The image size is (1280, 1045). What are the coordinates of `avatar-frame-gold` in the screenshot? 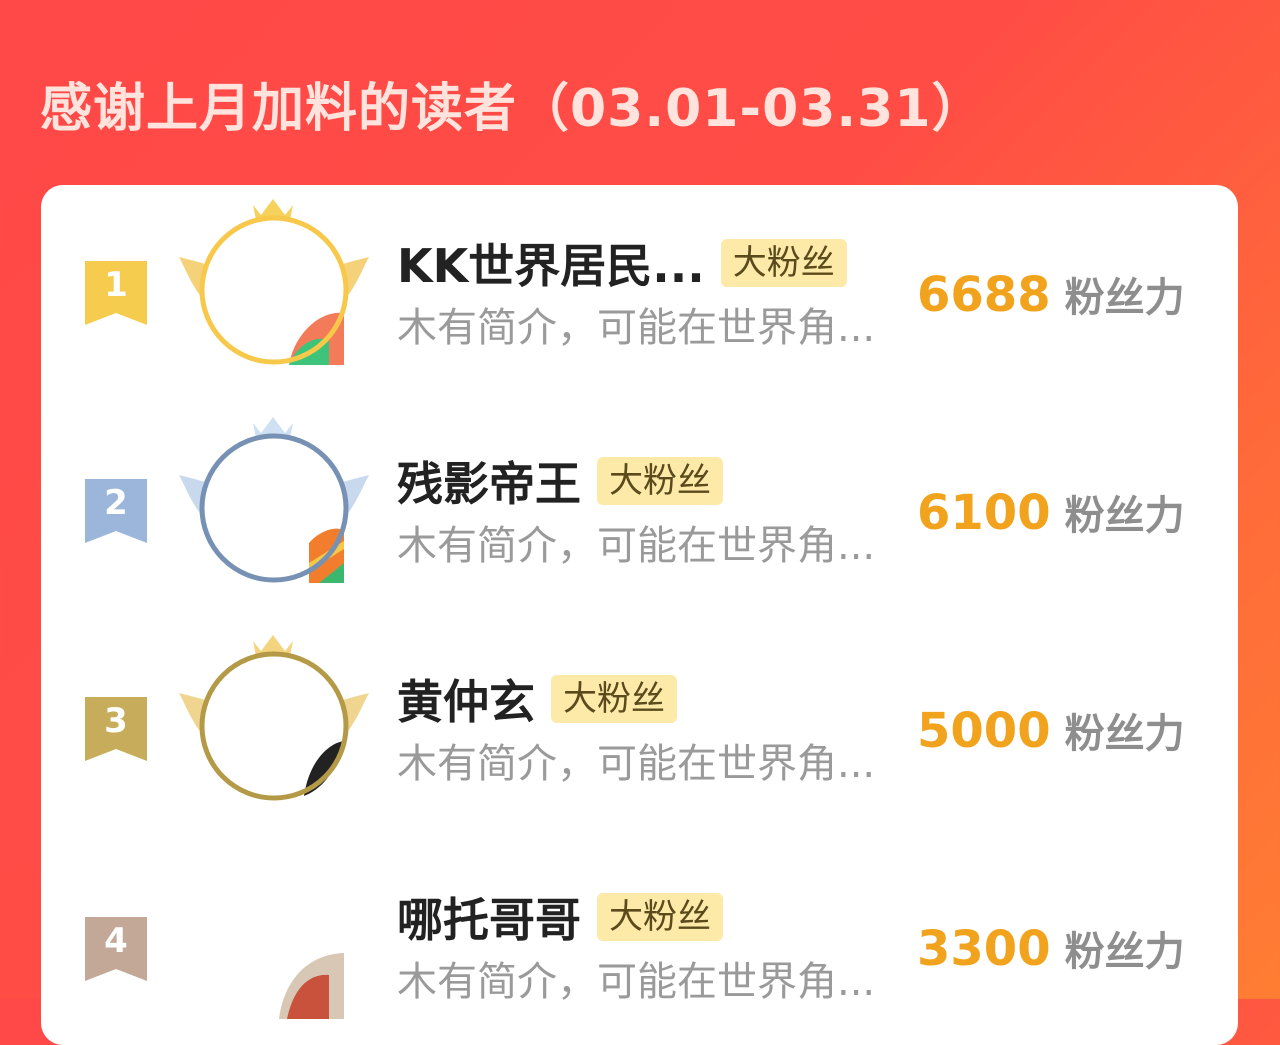 It's located at (274, 290).